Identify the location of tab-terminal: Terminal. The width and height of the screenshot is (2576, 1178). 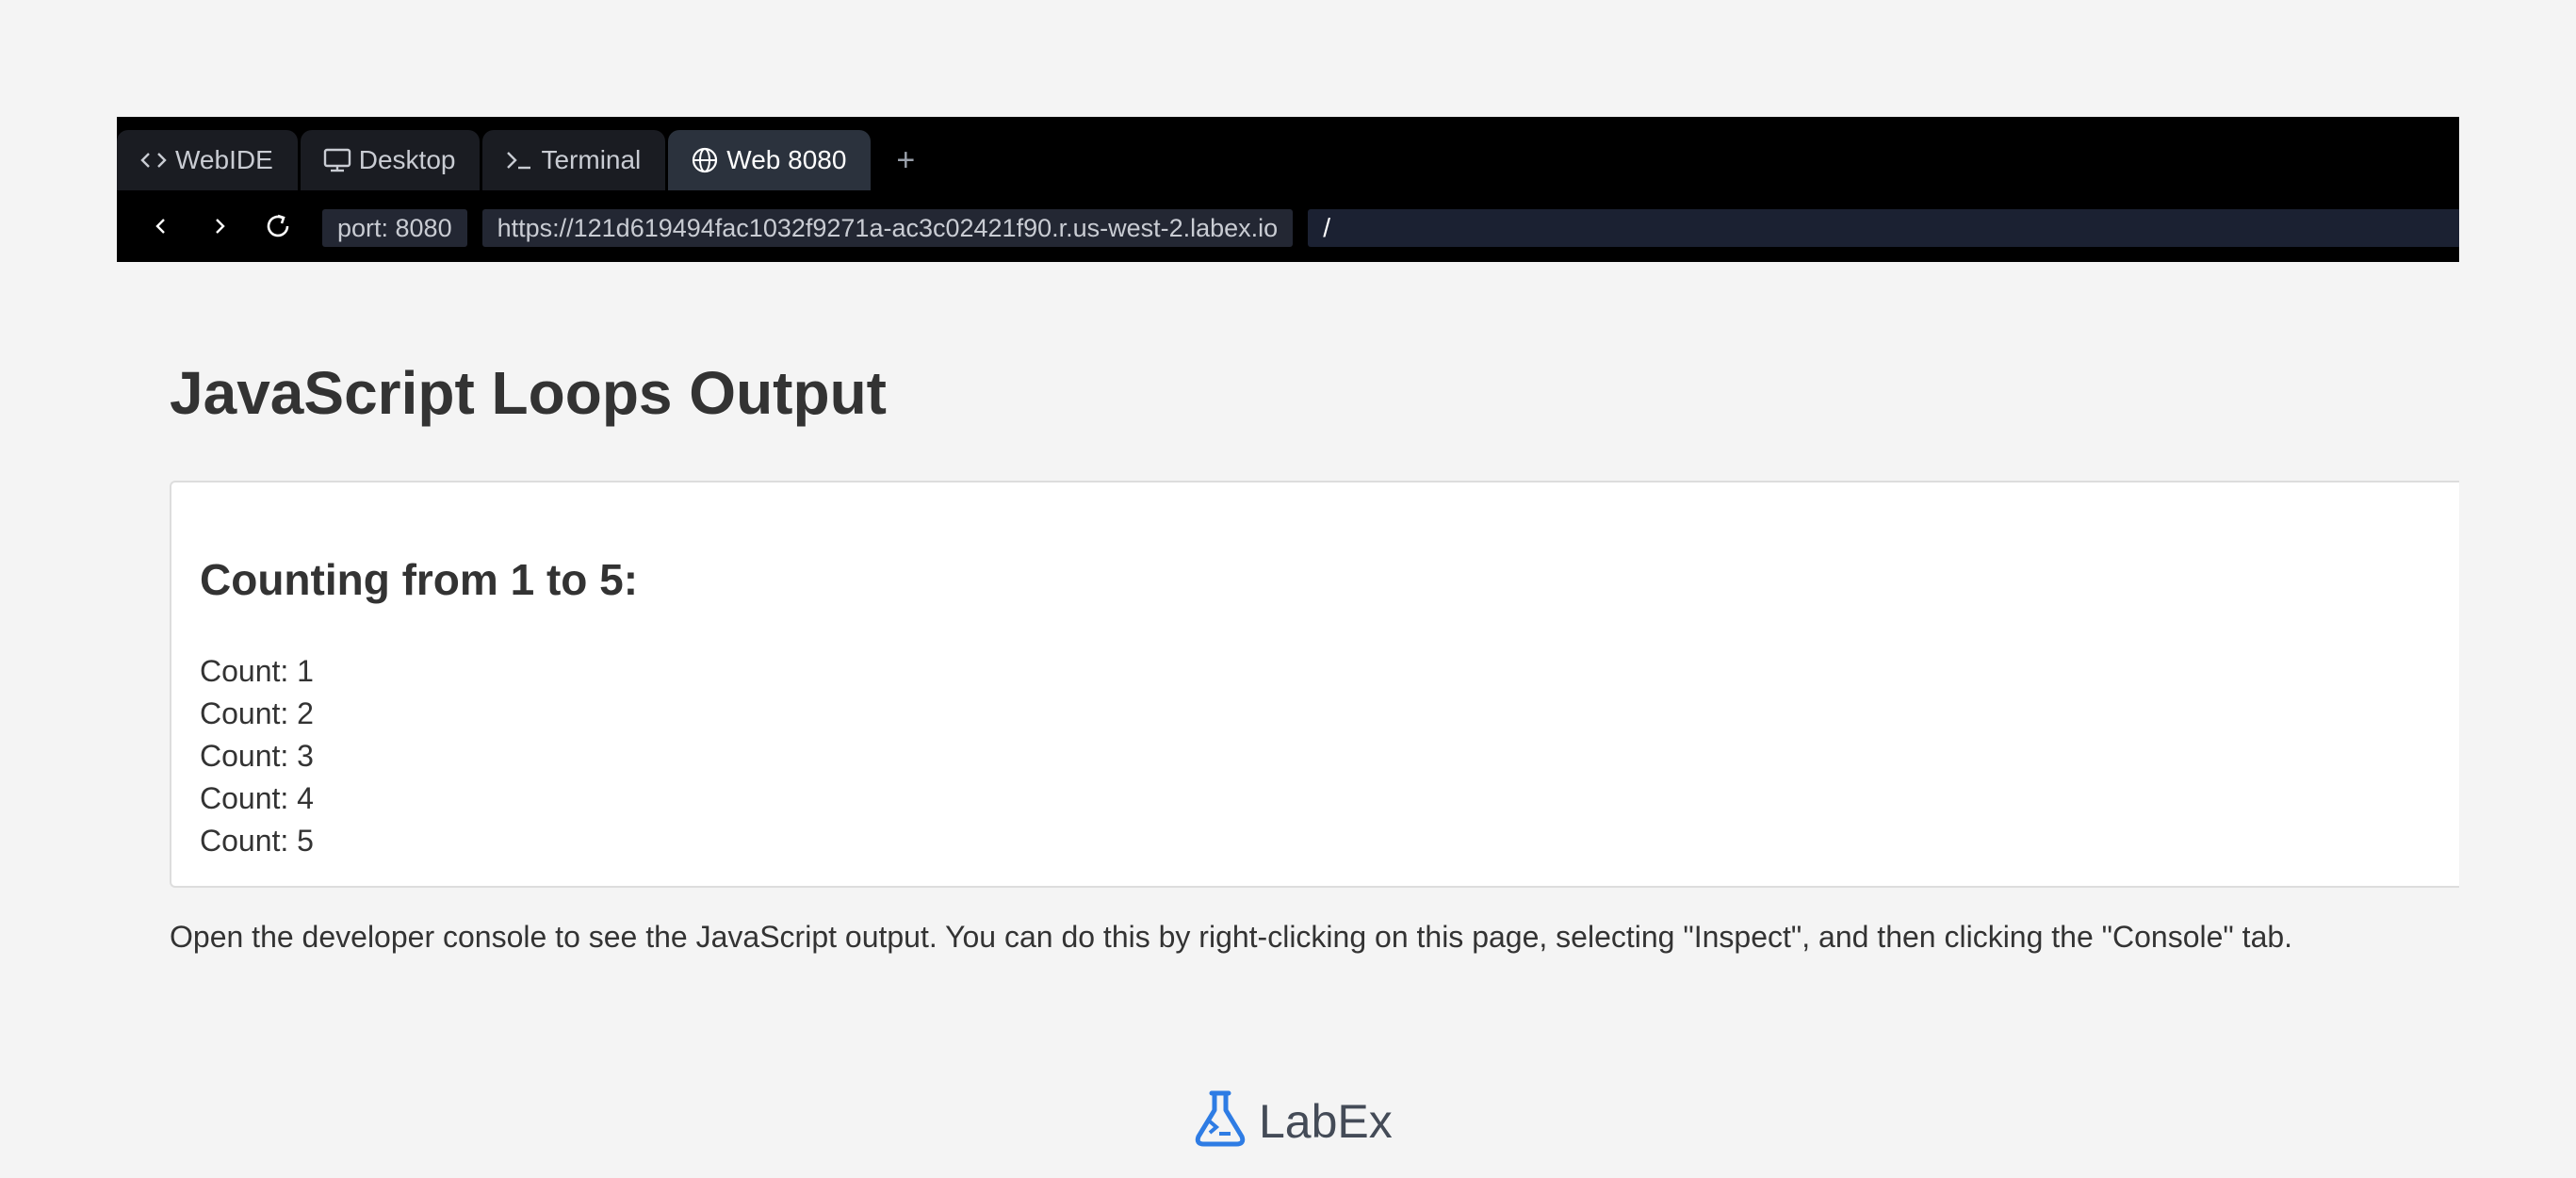
(574, 160).